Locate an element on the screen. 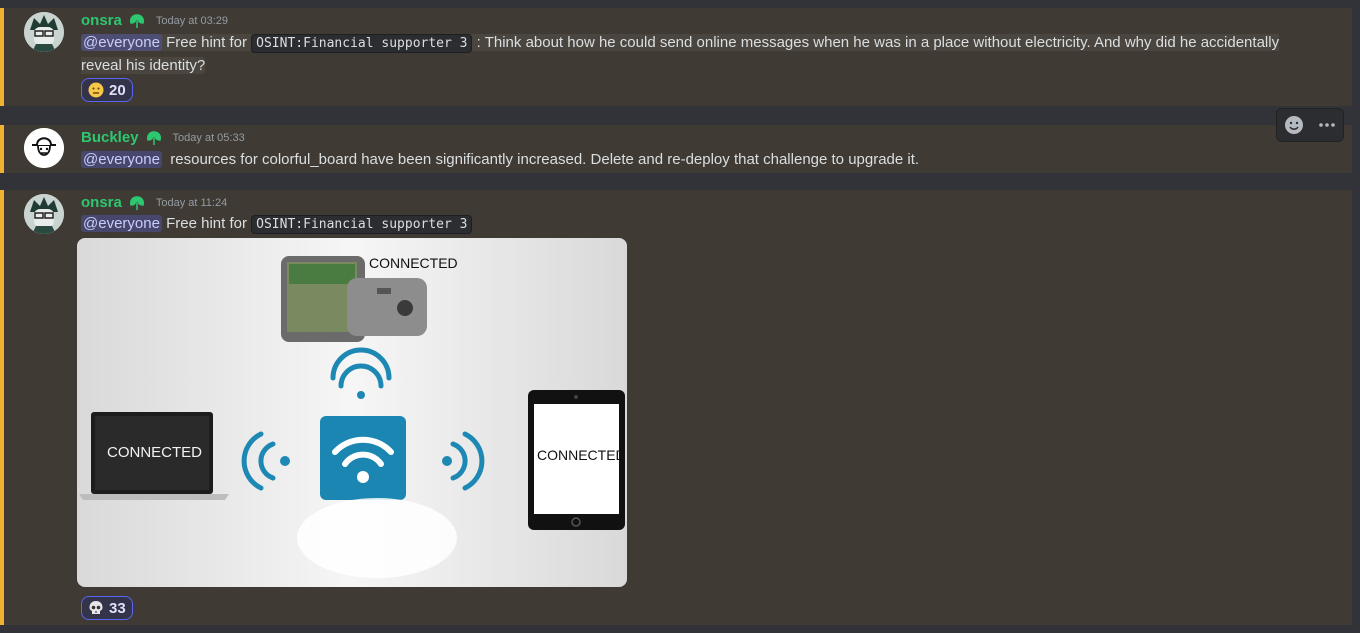 The image size is (1360, 633). timestamp: Today at 03:29 is located at coordinates (192, 20).